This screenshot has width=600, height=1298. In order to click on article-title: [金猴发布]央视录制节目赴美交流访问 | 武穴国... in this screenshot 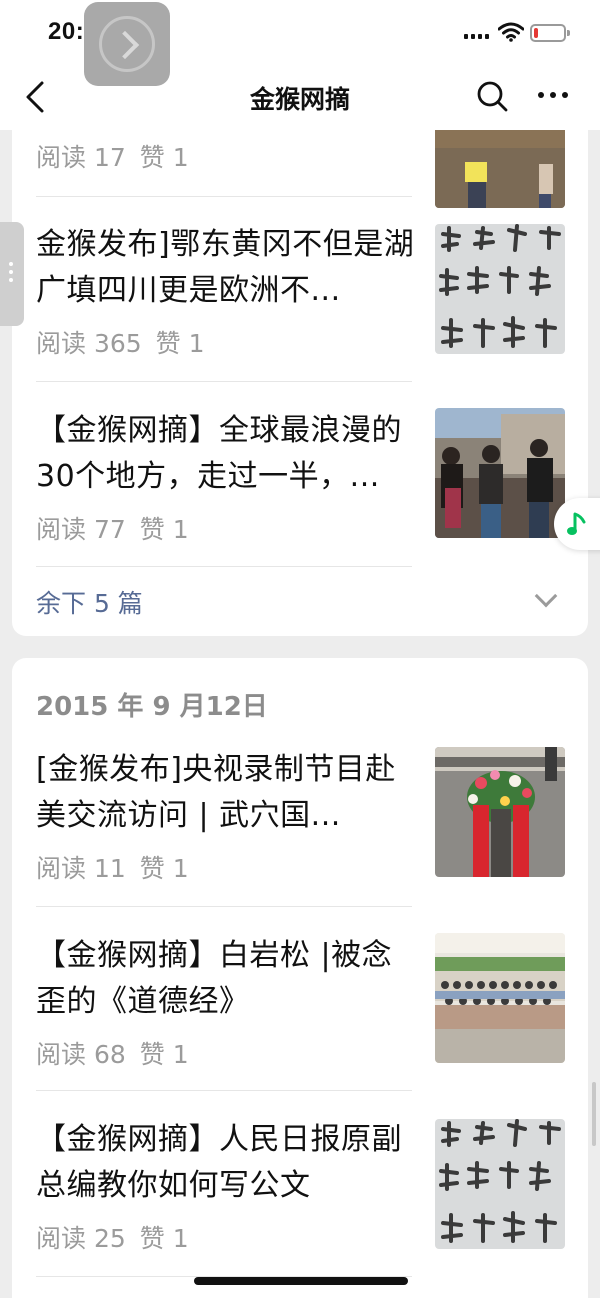, I will do `click(216, 792)`.